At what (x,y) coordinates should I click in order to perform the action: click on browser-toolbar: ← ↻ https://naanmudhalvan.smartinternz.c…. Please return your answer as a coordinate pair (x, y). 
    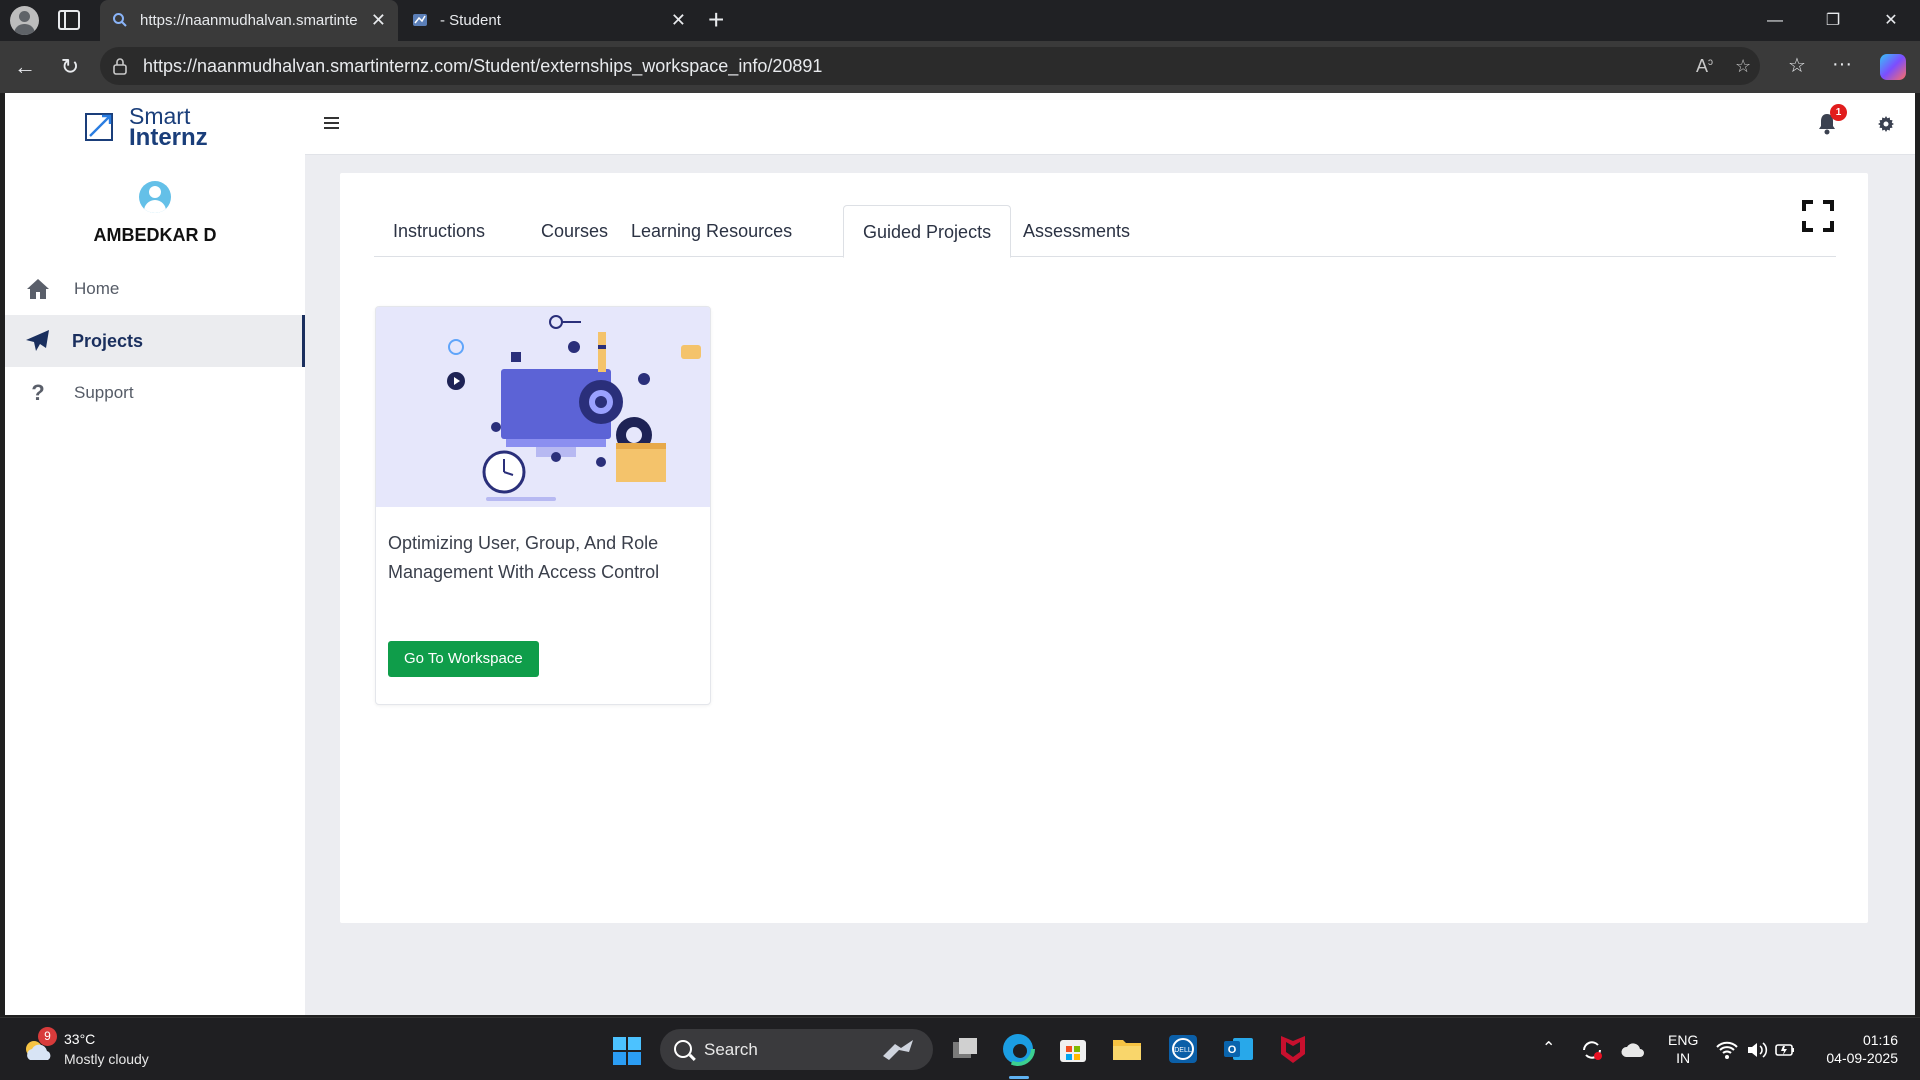
    Looking at the image, I should click on (960, 67).